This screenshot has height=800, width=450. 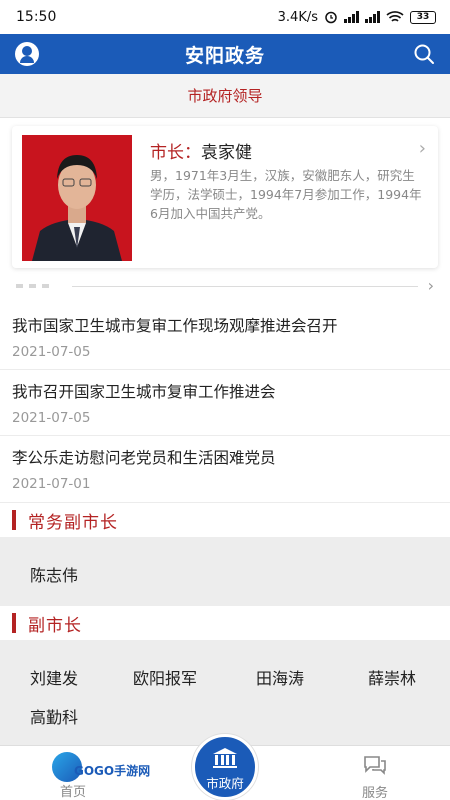 I want to click on status-indicators: 3.4K/s 33, so click(x=357, y=17).